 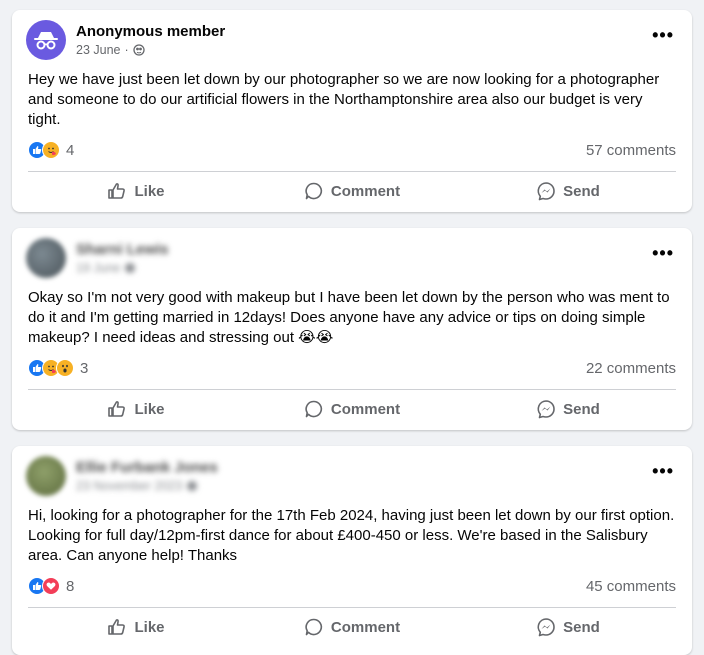 I want to click on author-name: Sharni Lewis, so click(x=122, y=250).